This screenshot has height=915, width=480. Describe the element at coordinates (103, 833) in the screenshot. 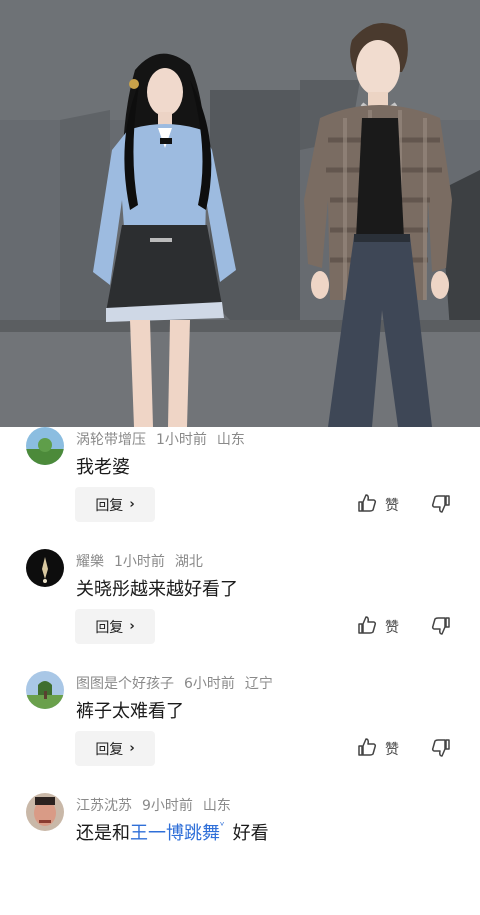

I see `comment-text-prefix: 还是和` at that location.